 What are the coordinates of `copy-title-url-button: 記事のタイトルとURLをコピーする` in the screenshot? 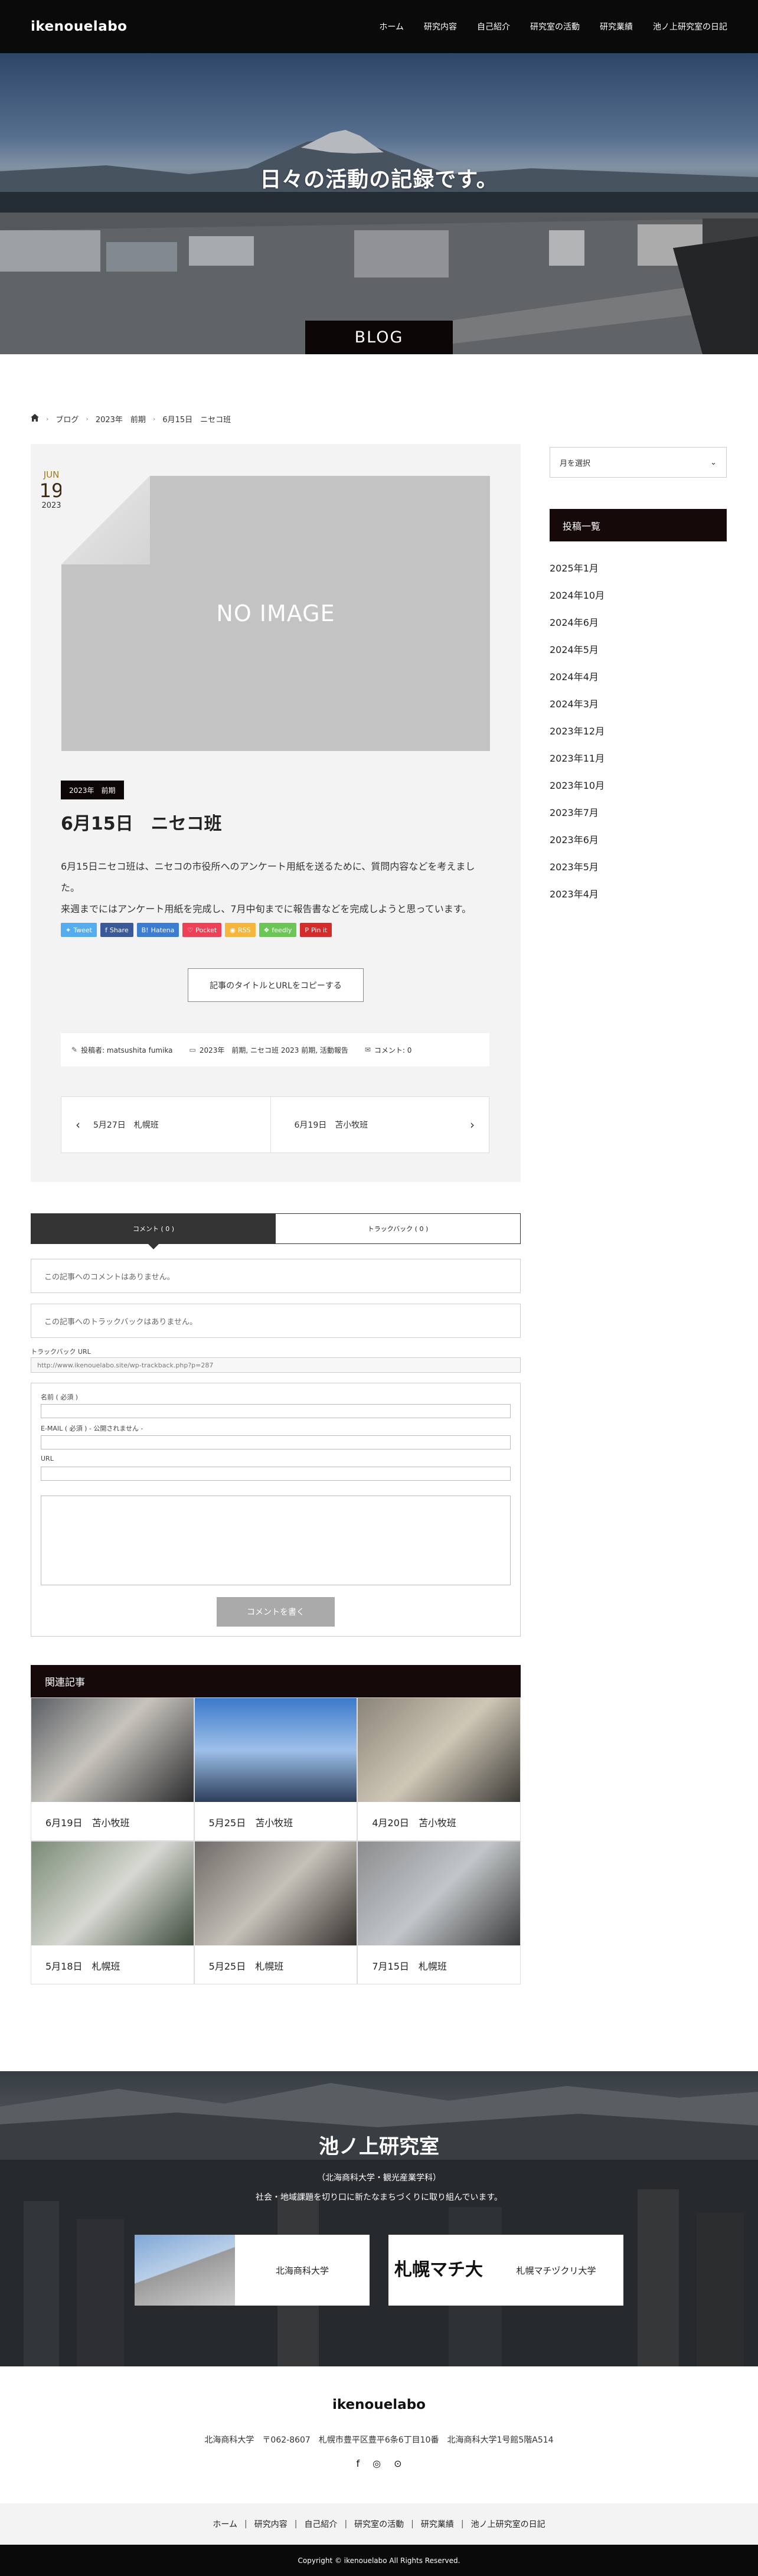 It's located at (276, 985).